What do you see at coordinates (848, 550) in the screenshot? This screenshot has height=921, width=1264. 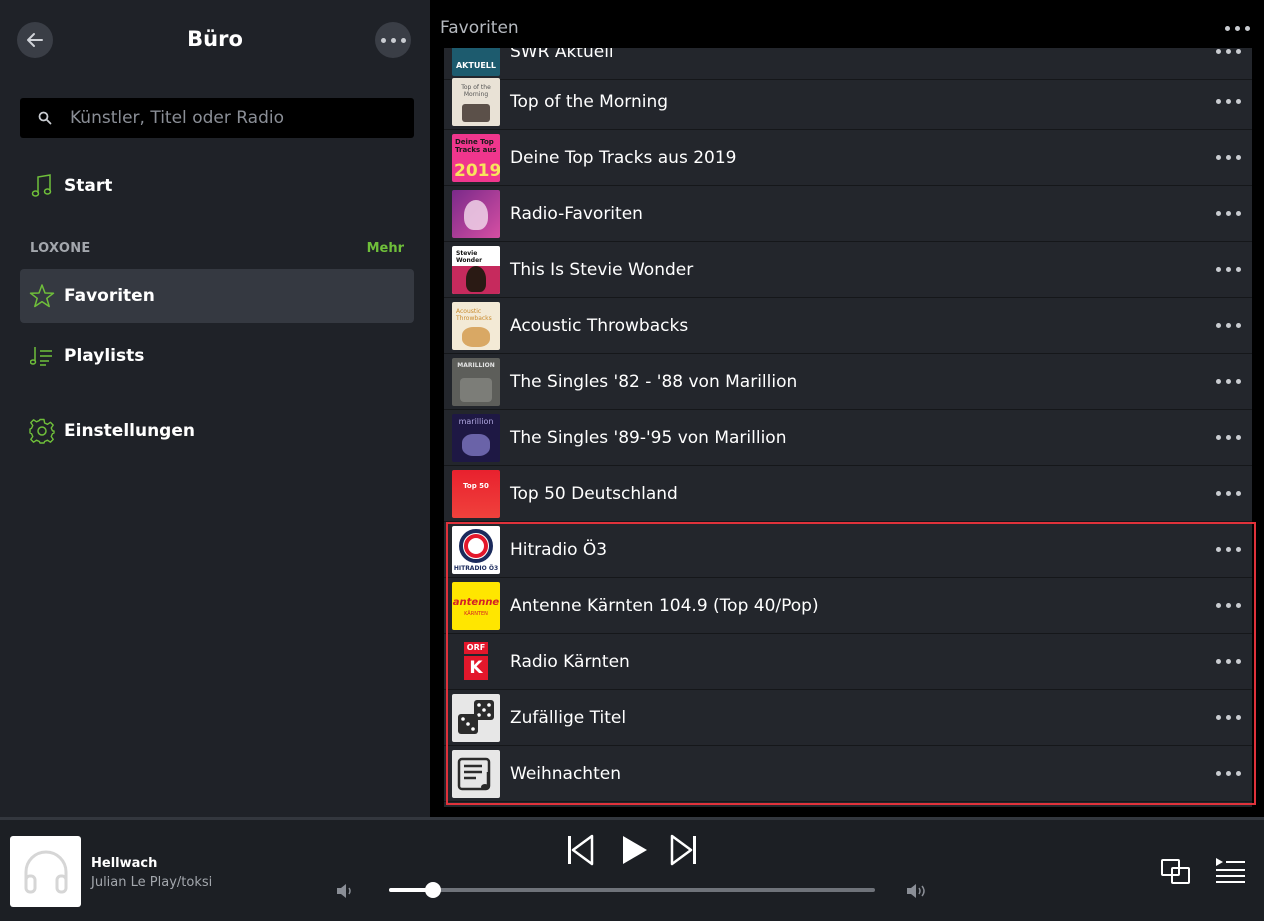 I see `list-item: HITRADIO Ö3 Hitradio Ö3` at bounding box center [848, 550].